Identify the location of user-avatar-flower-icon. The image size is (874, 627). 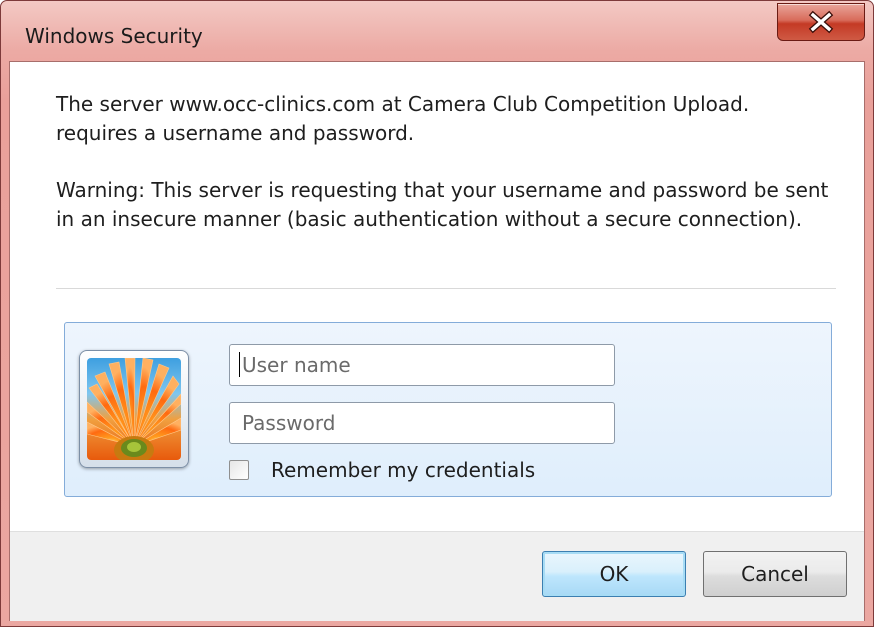
(134, 409).